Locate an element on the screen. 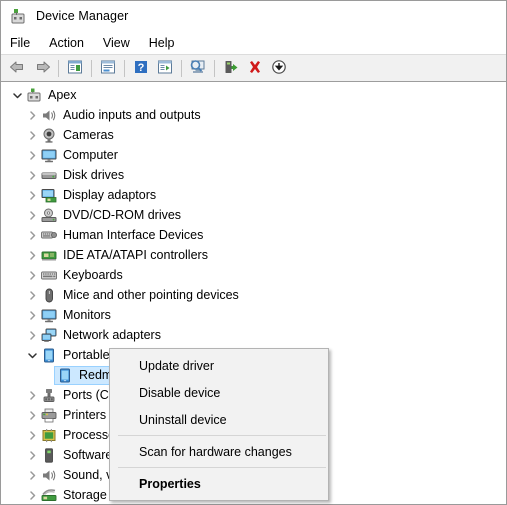 Image resolution: width=507 pixels, height=505 pixels. title-bar: Device Manager is located at coordinates (253, 16).